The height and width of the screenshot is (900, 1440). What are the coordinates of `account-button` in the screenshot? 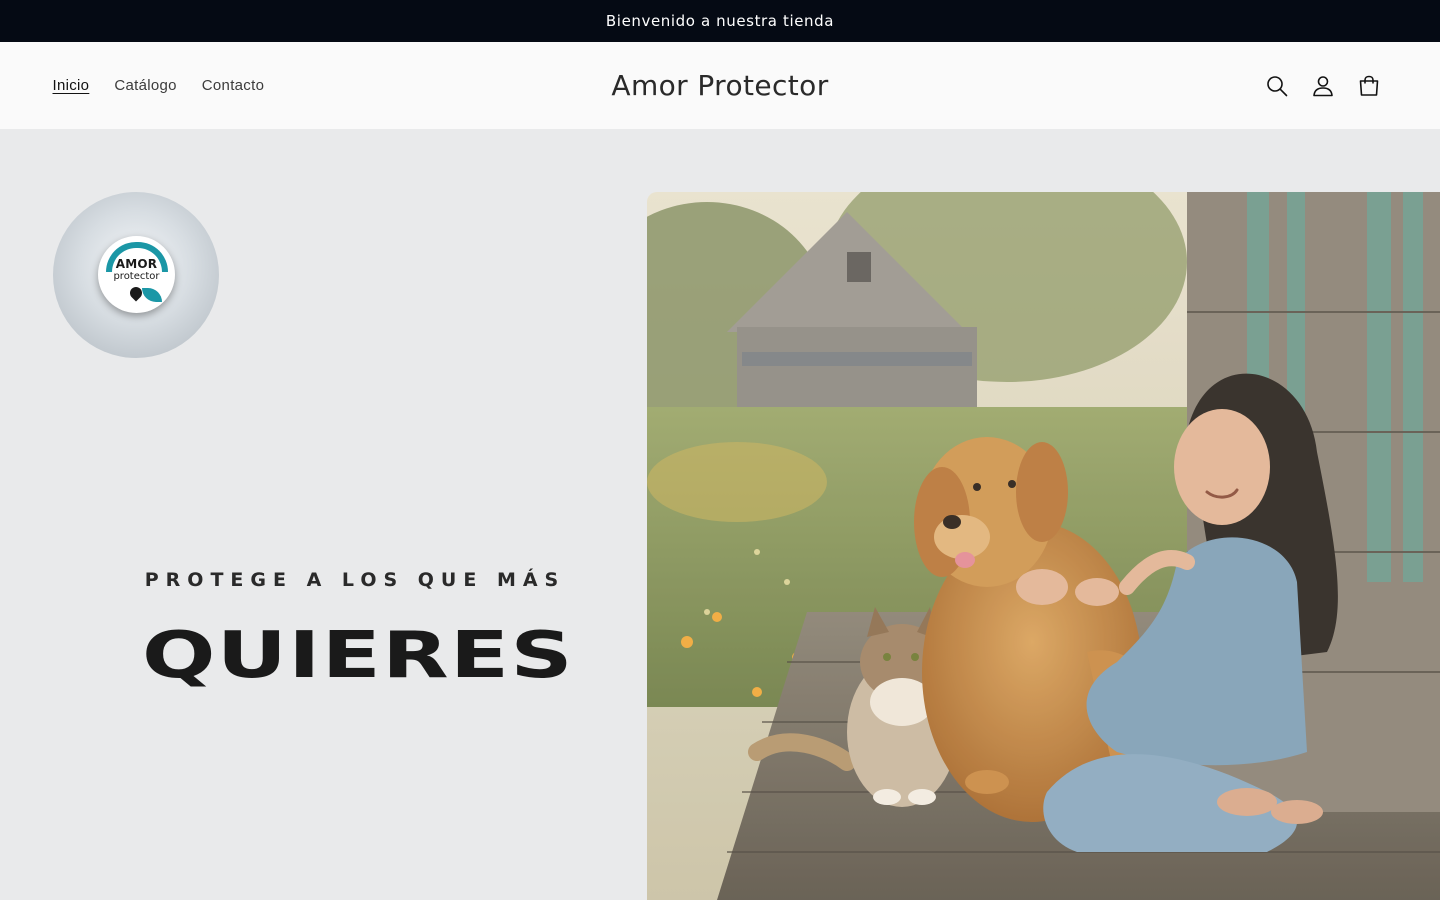 It's located at (1323, 86).